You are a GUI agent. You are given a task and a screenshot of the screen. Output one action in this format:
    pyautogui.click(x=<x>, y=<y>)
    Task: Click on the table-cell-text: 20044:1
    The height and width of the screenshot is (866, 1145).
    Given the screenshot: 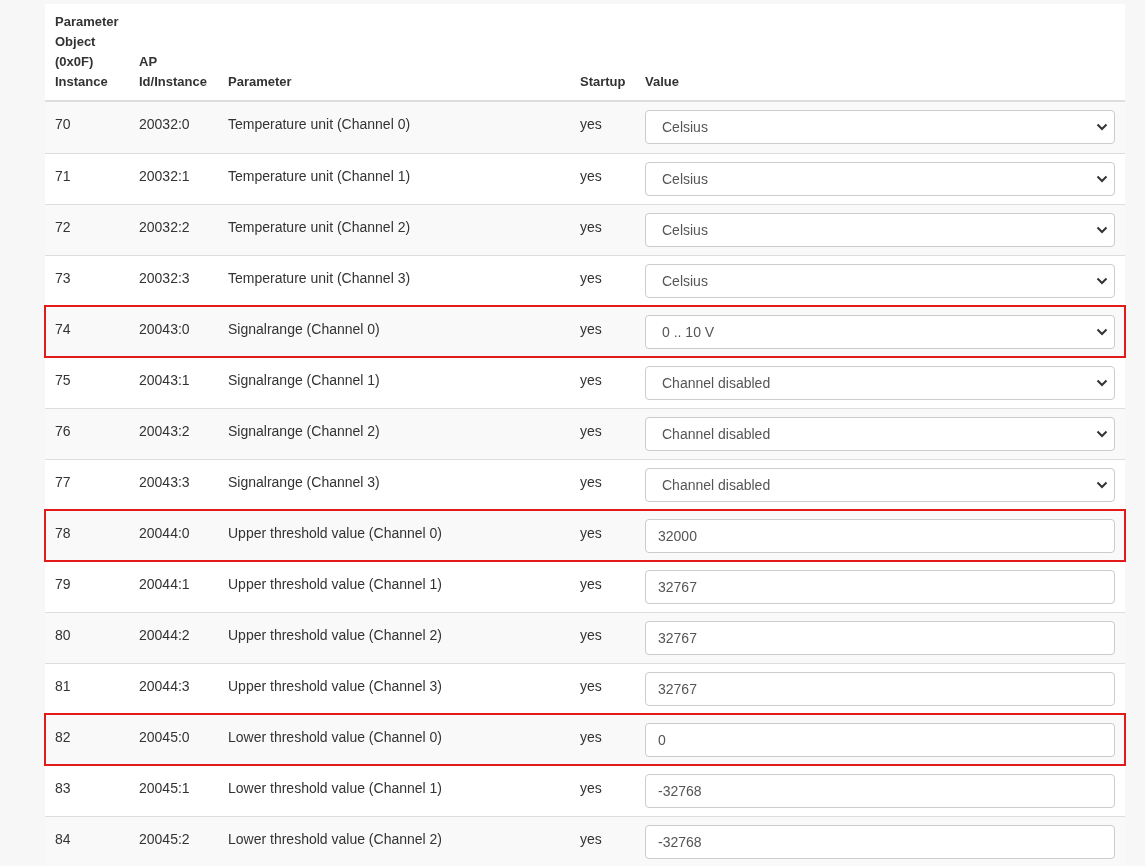 What is the action you would take?
    pyautogui.click(x=164, y=584)
    